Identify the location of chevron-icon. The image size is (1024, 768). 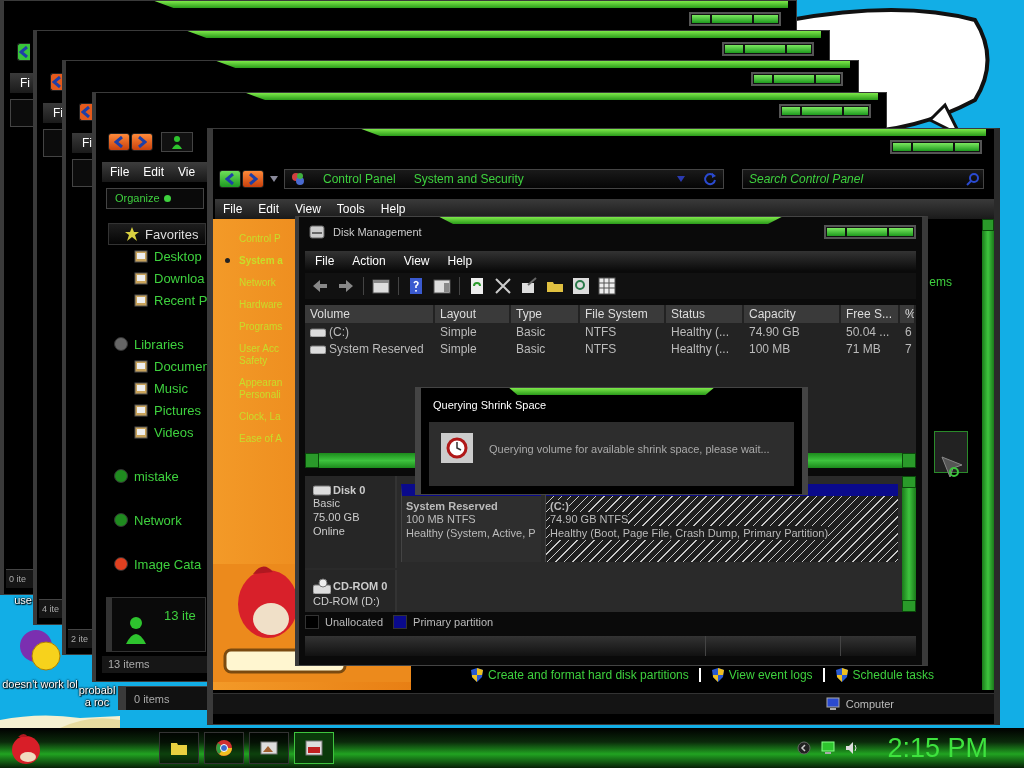
(804, 748).